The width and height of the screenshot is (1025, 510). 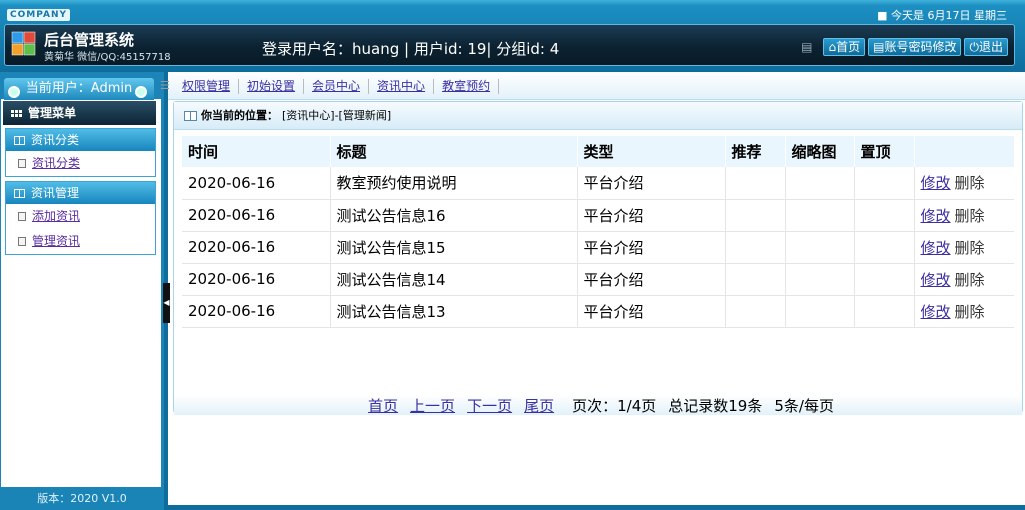 I want to click on menu-group-header: 资讯管理, so click(x=80, y=193).